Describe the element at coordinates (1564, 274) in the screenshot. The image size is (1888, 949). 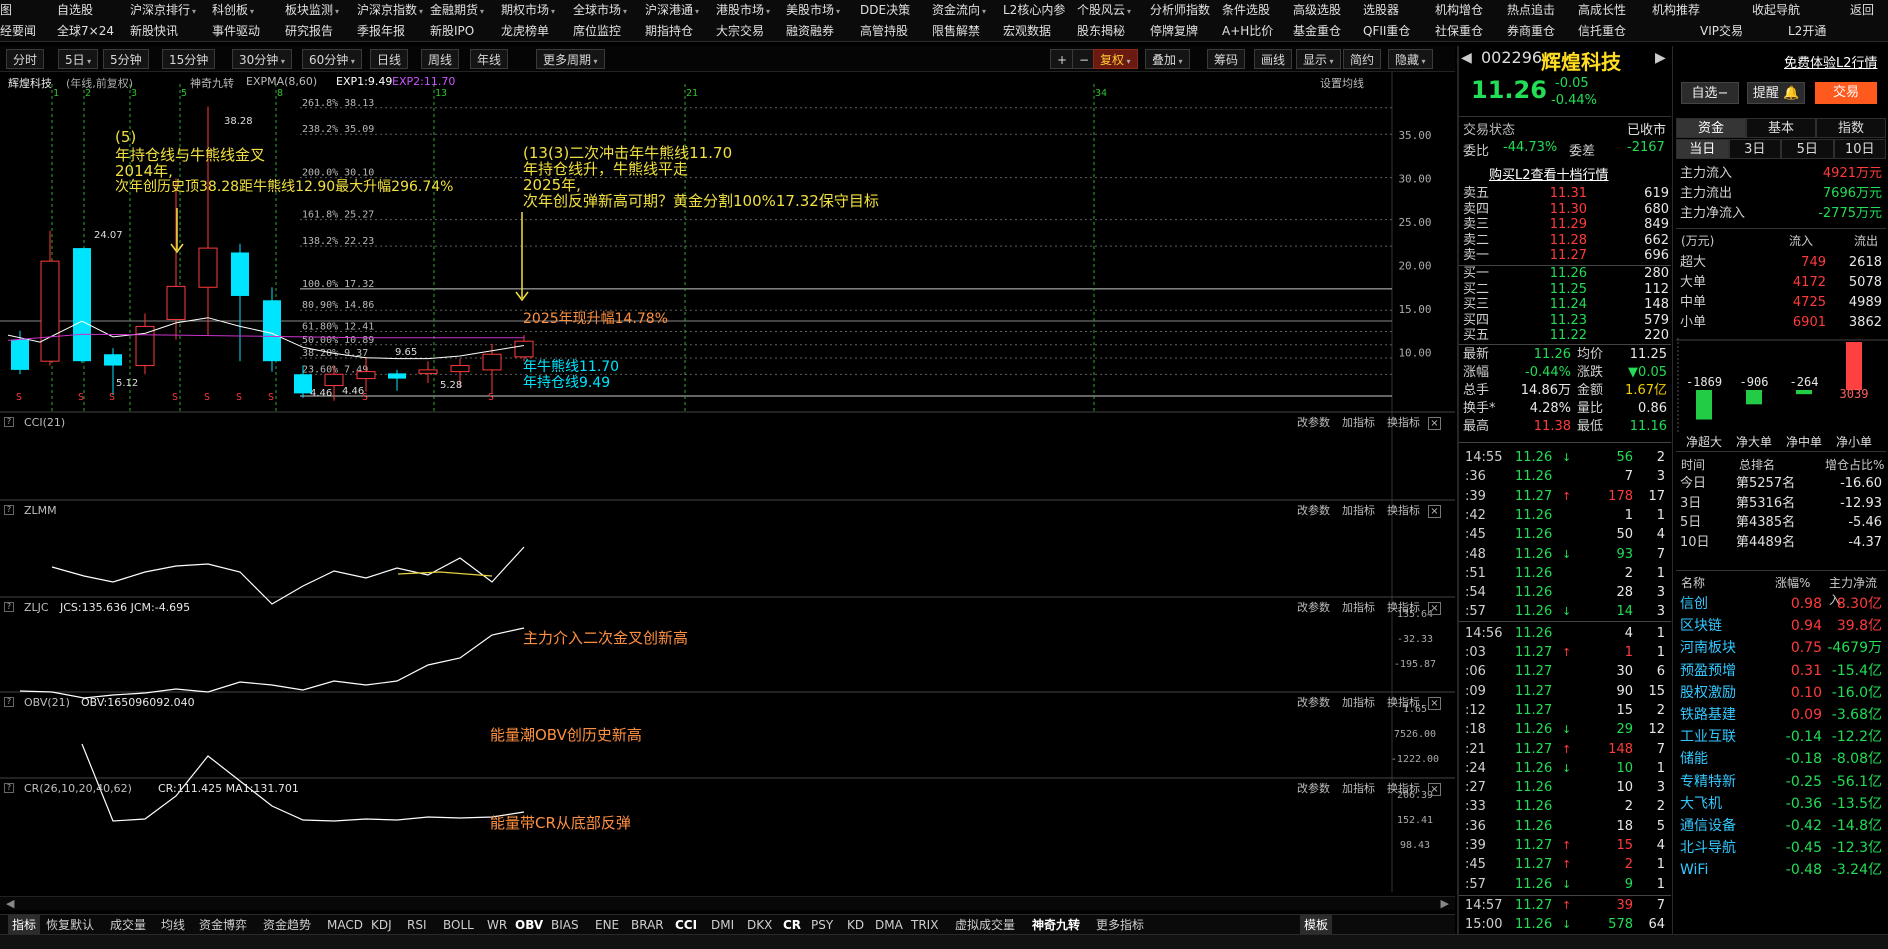
I see `bid-row: 买一 11.26 280` at that location.